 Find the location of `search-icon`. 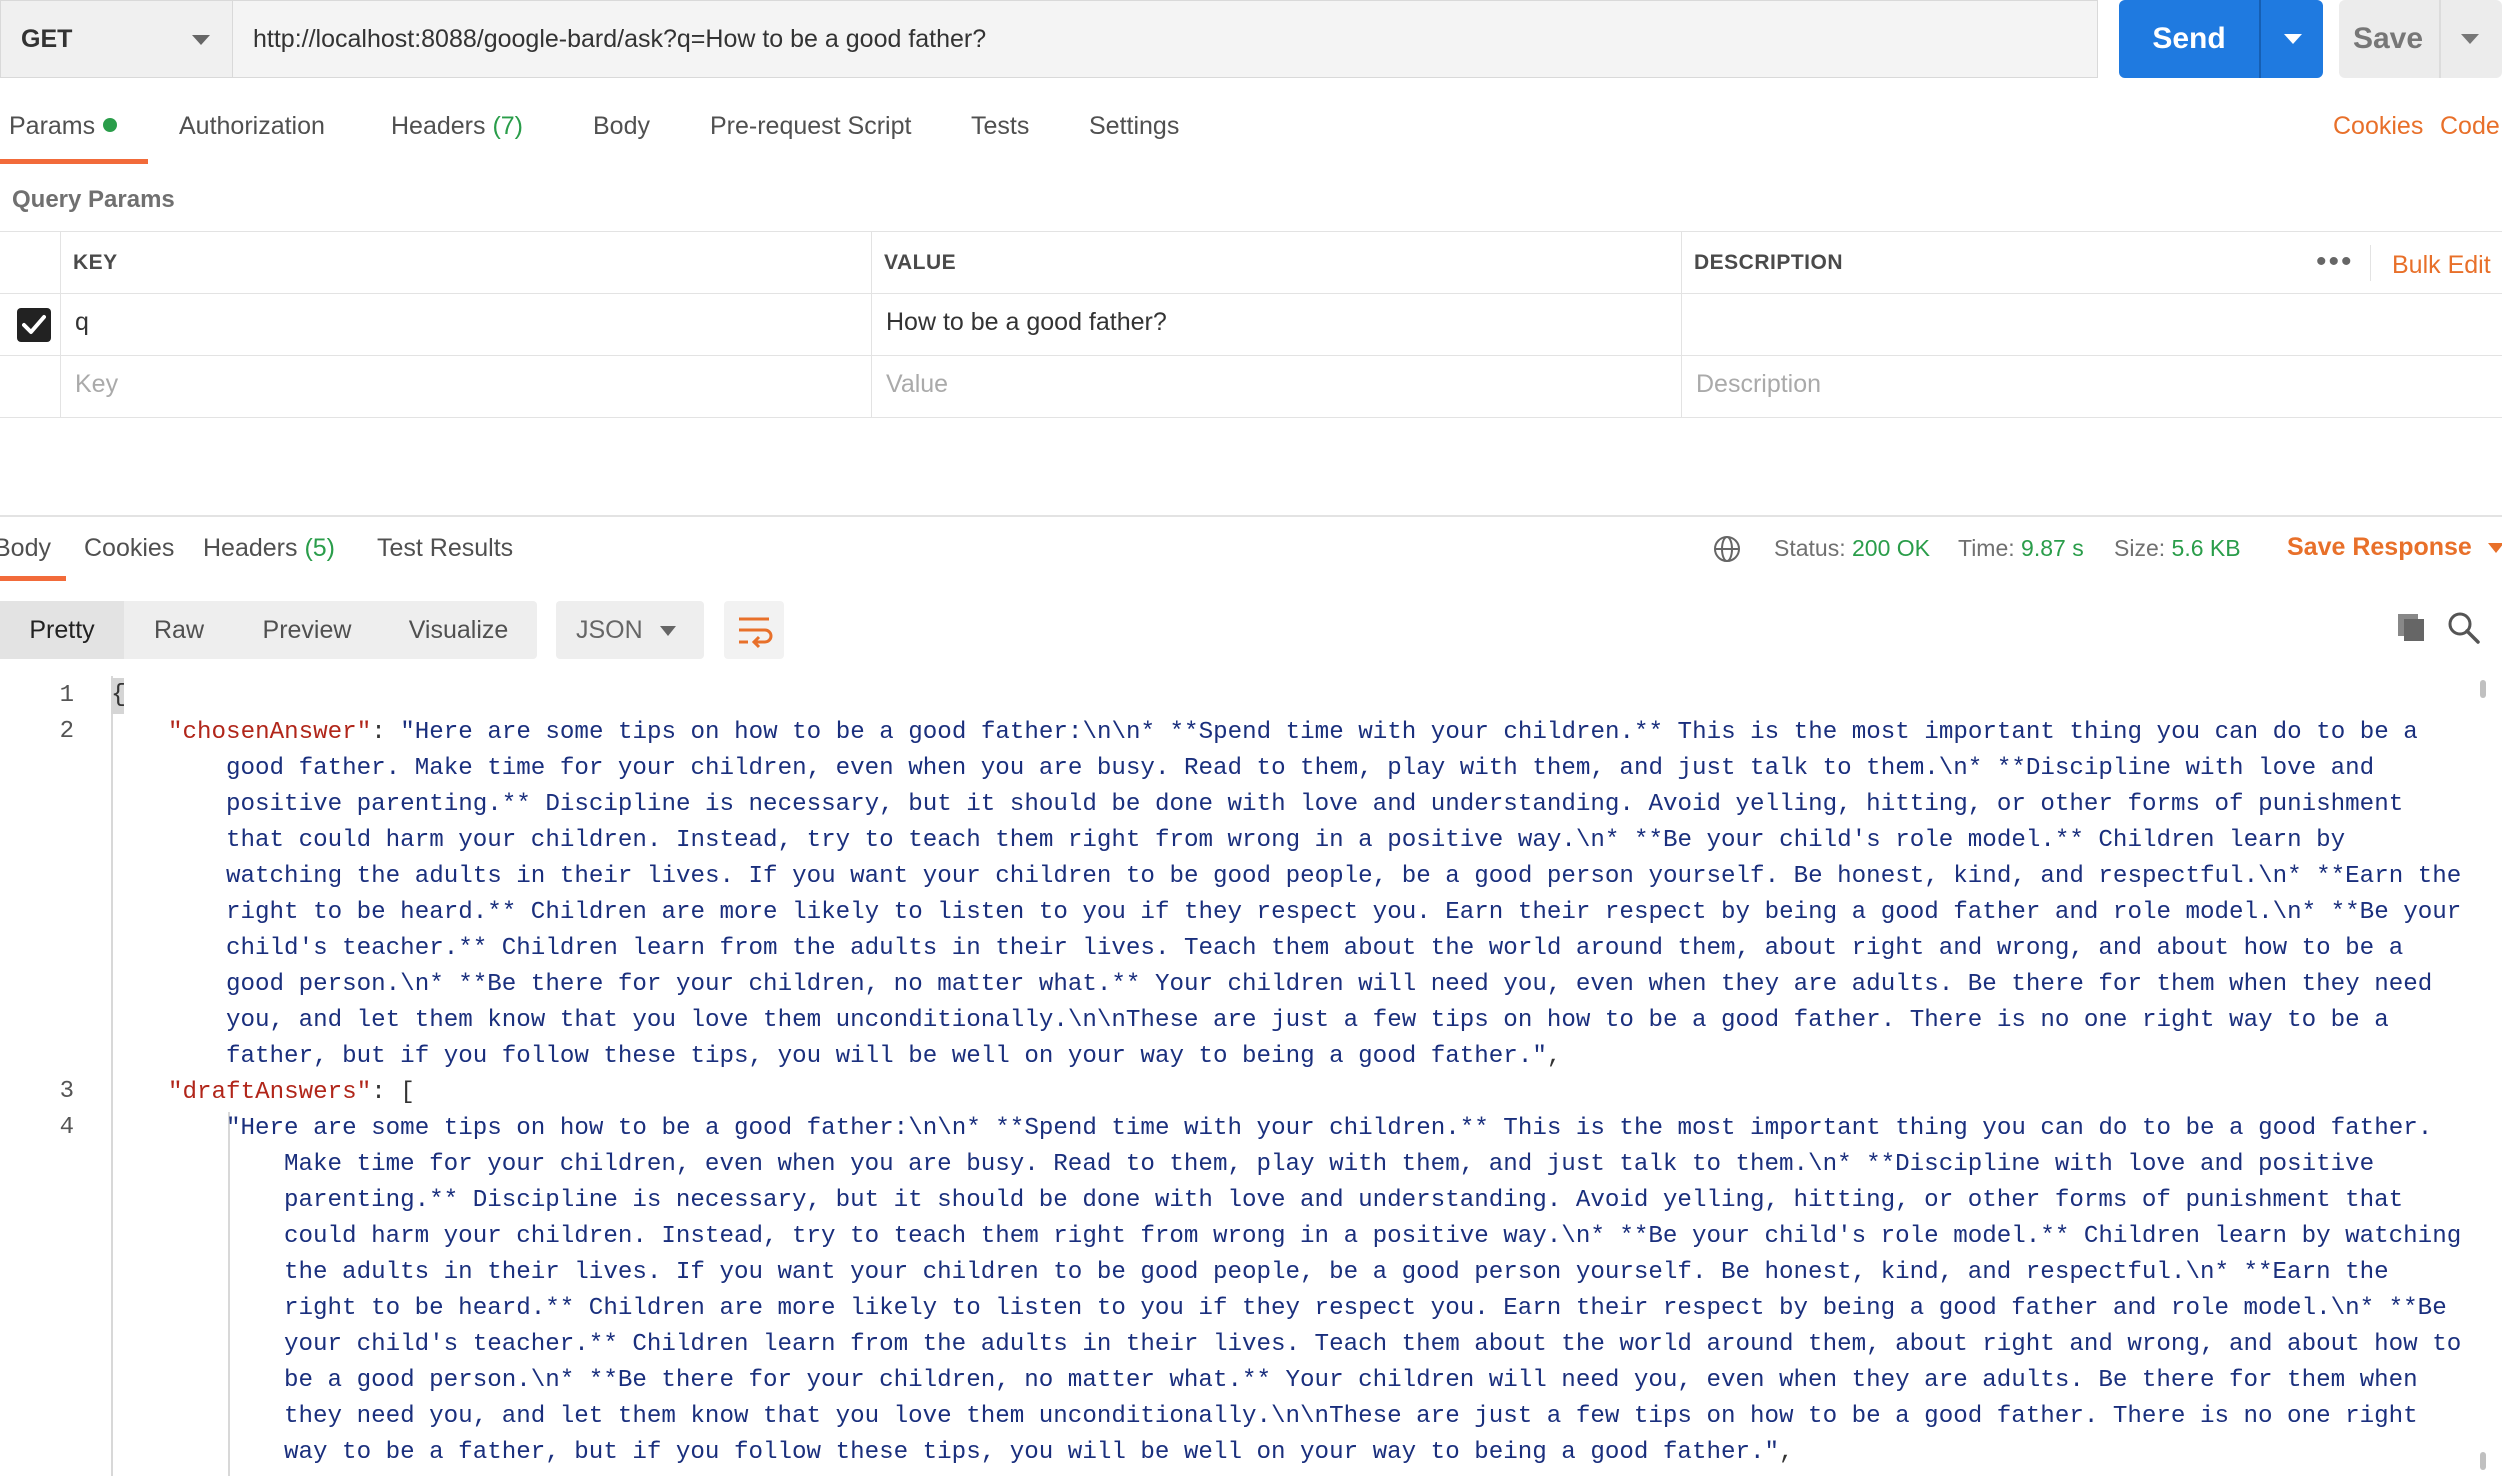

search-icon is located at coordinates (2464, 628).